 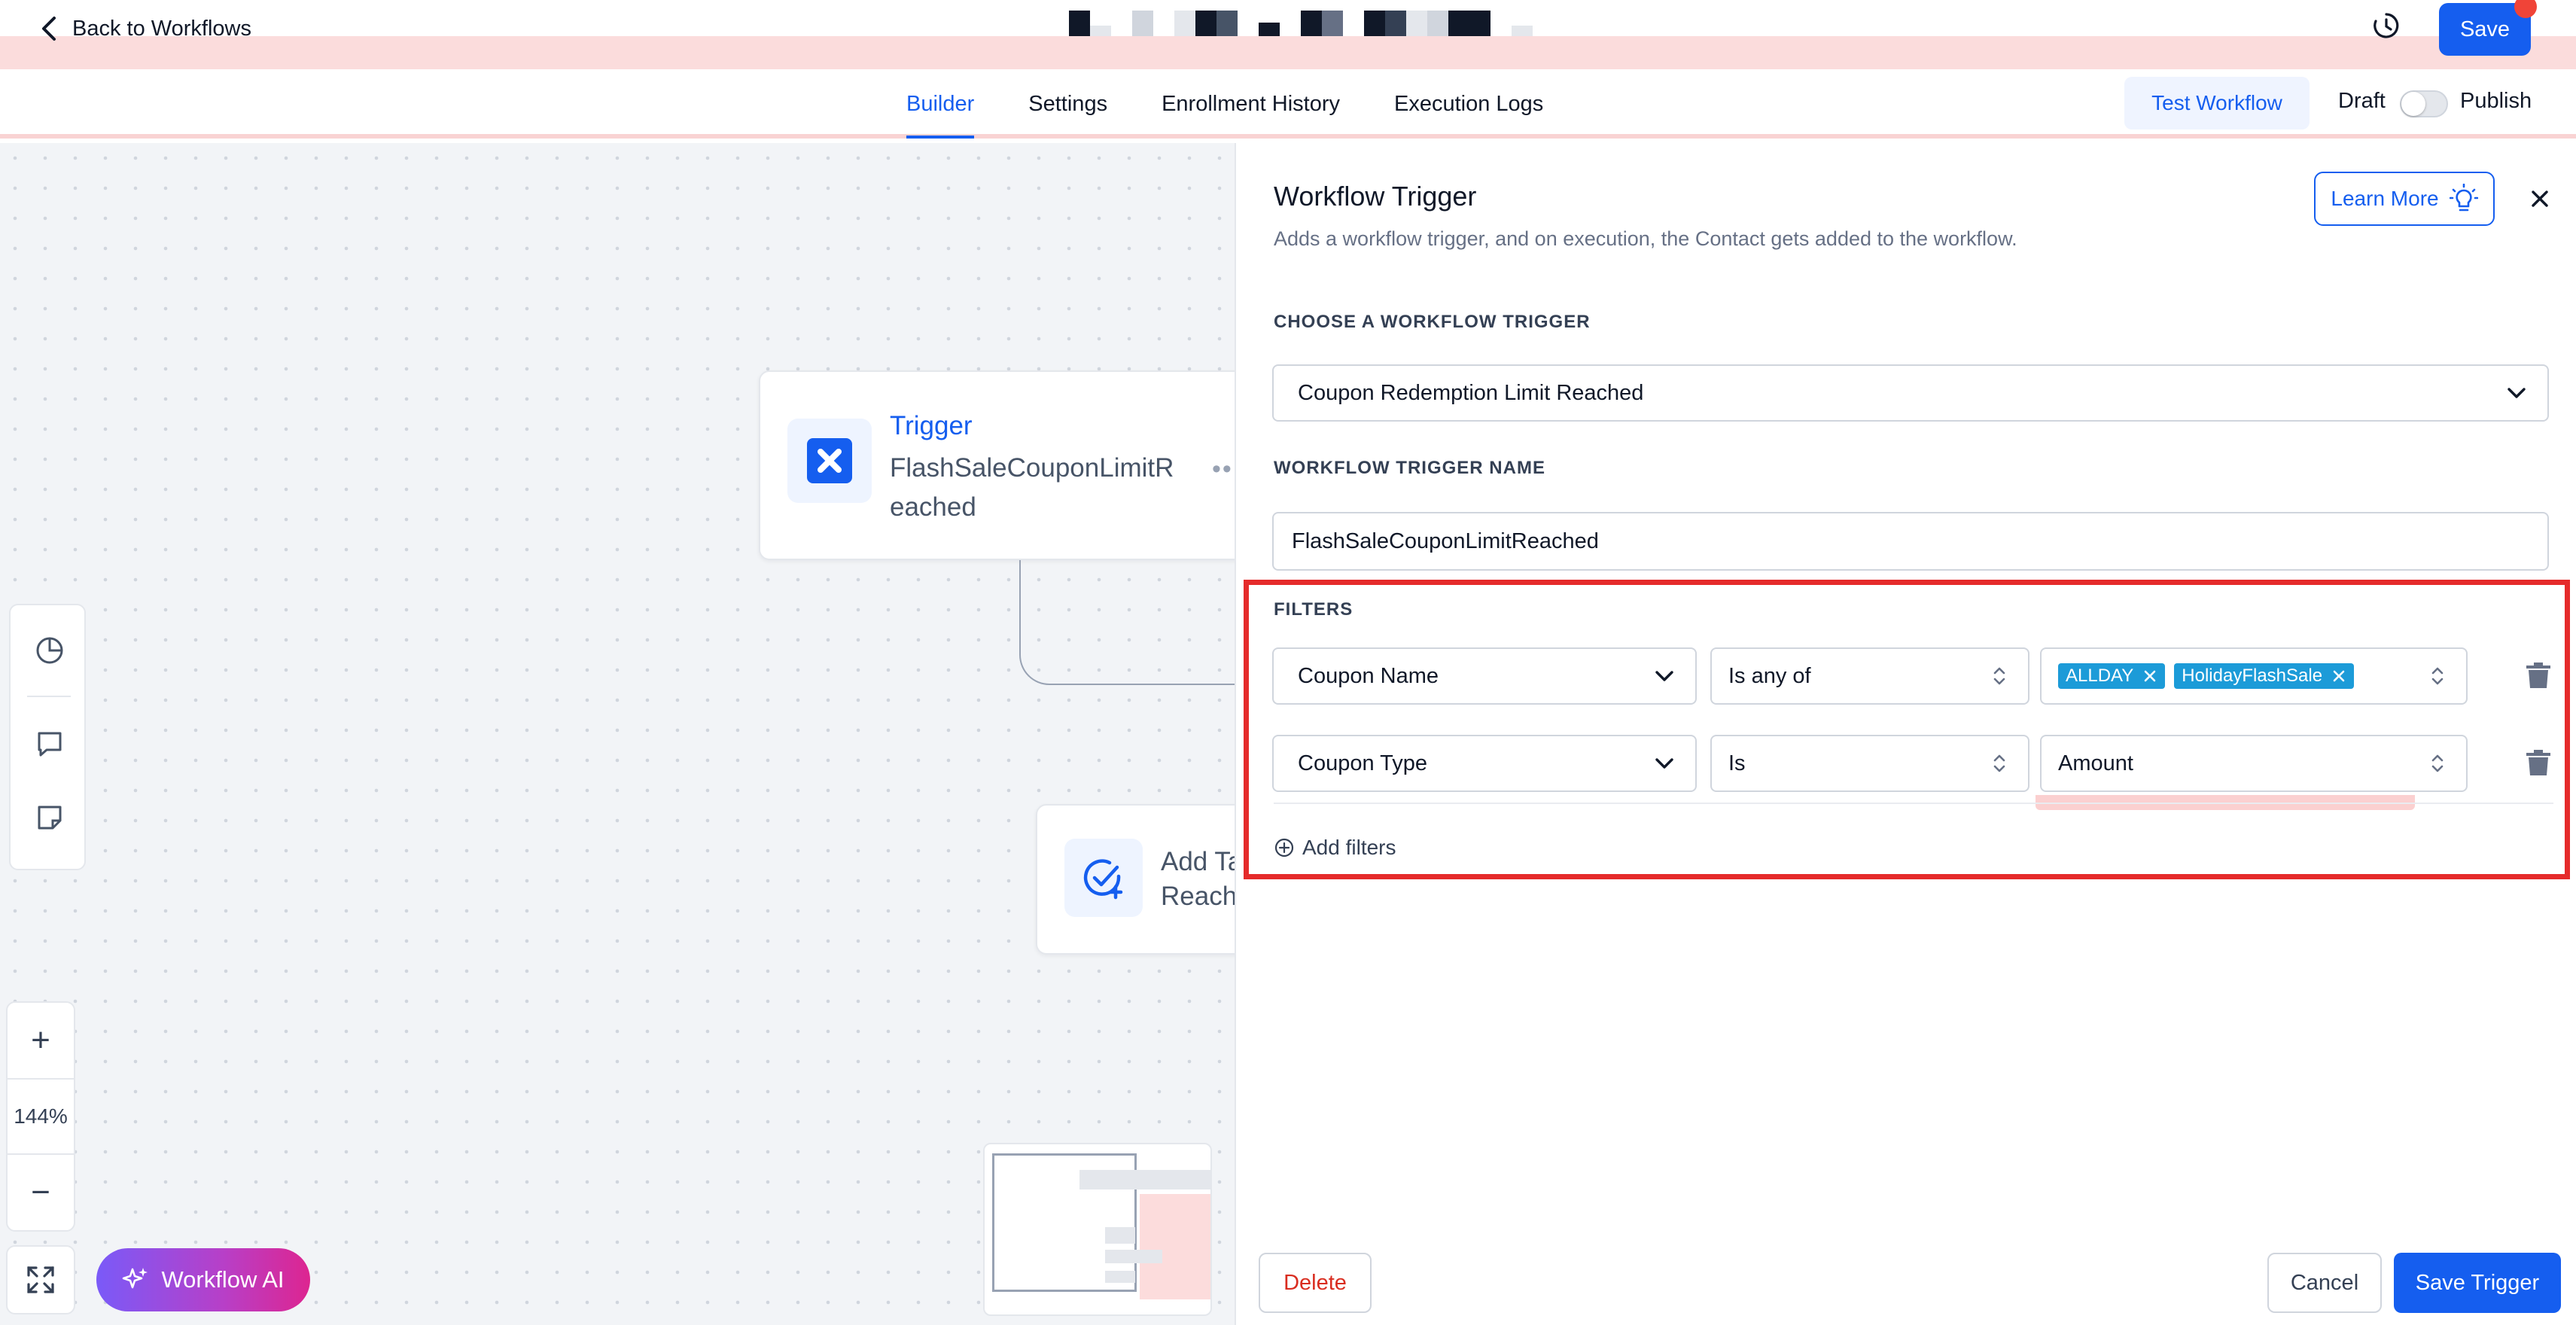 I want to click on save-trigger-button: Save Trigger, so click(x=2478, y=1283).